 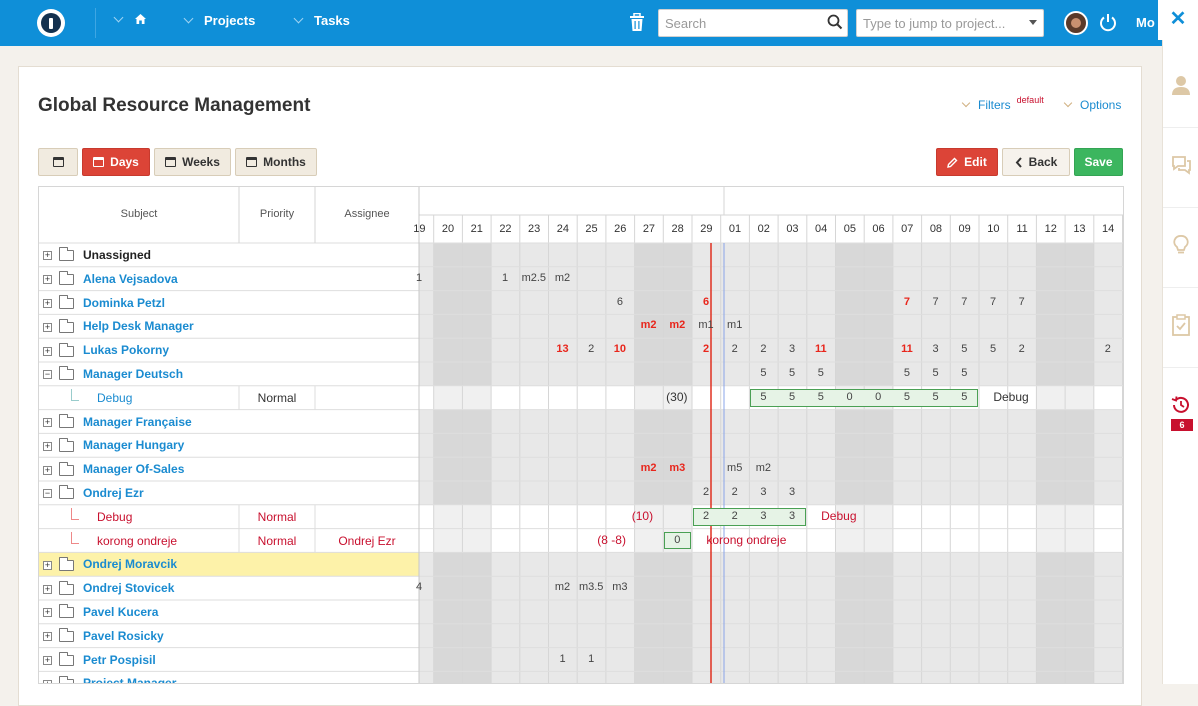 What do you see at coordinates (1108, 22) in the screenshot?
I see `power-icon` at bounding box center [1108, 22].